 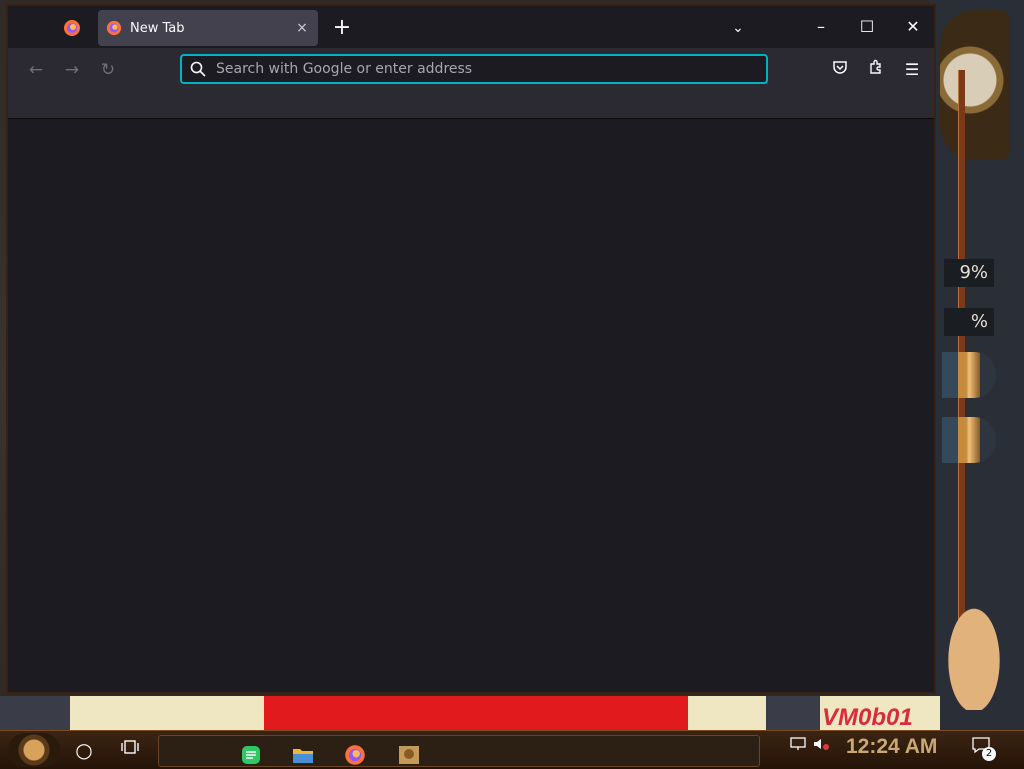 I want to click on tab-new-tab: New Tab ×, so click(x=208, y=28).